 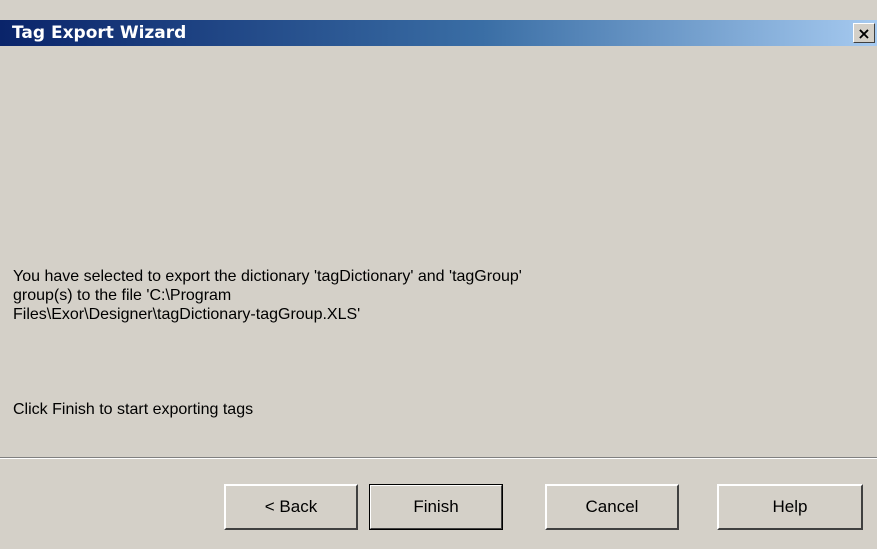 What do you see at coordinates (612, 507) in the screenshot?
I see `cancel-button: Cancel` at bounding box center [612, 507].